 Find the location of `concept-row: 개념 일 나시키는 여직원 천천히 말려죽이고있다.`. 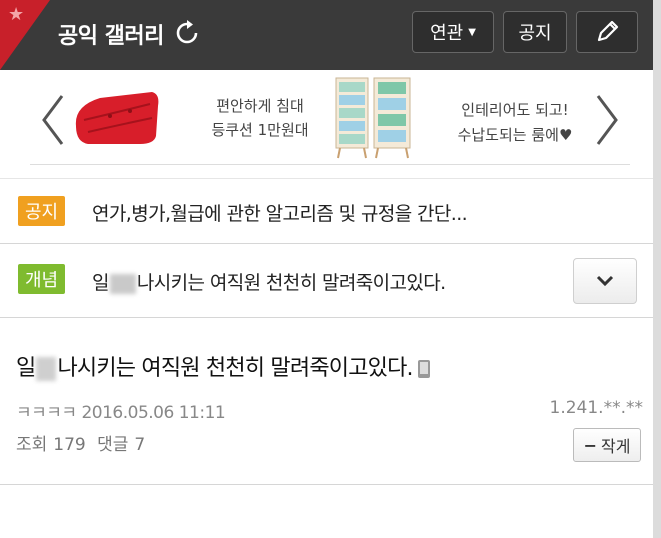

concept-row: 개념 일 나시키는 여직원 천천히 말려죽이고있다. is located at coordinates (326, 281).